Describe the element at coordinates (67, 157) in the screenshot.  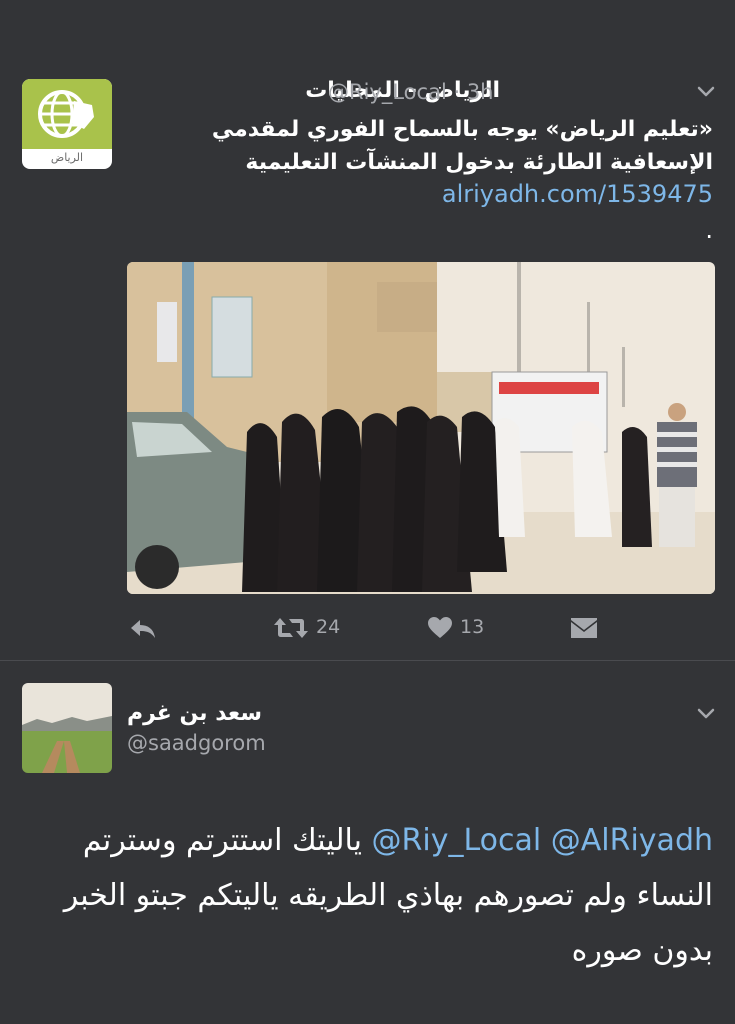
I see `avatar-caption: الرياض` at that location.